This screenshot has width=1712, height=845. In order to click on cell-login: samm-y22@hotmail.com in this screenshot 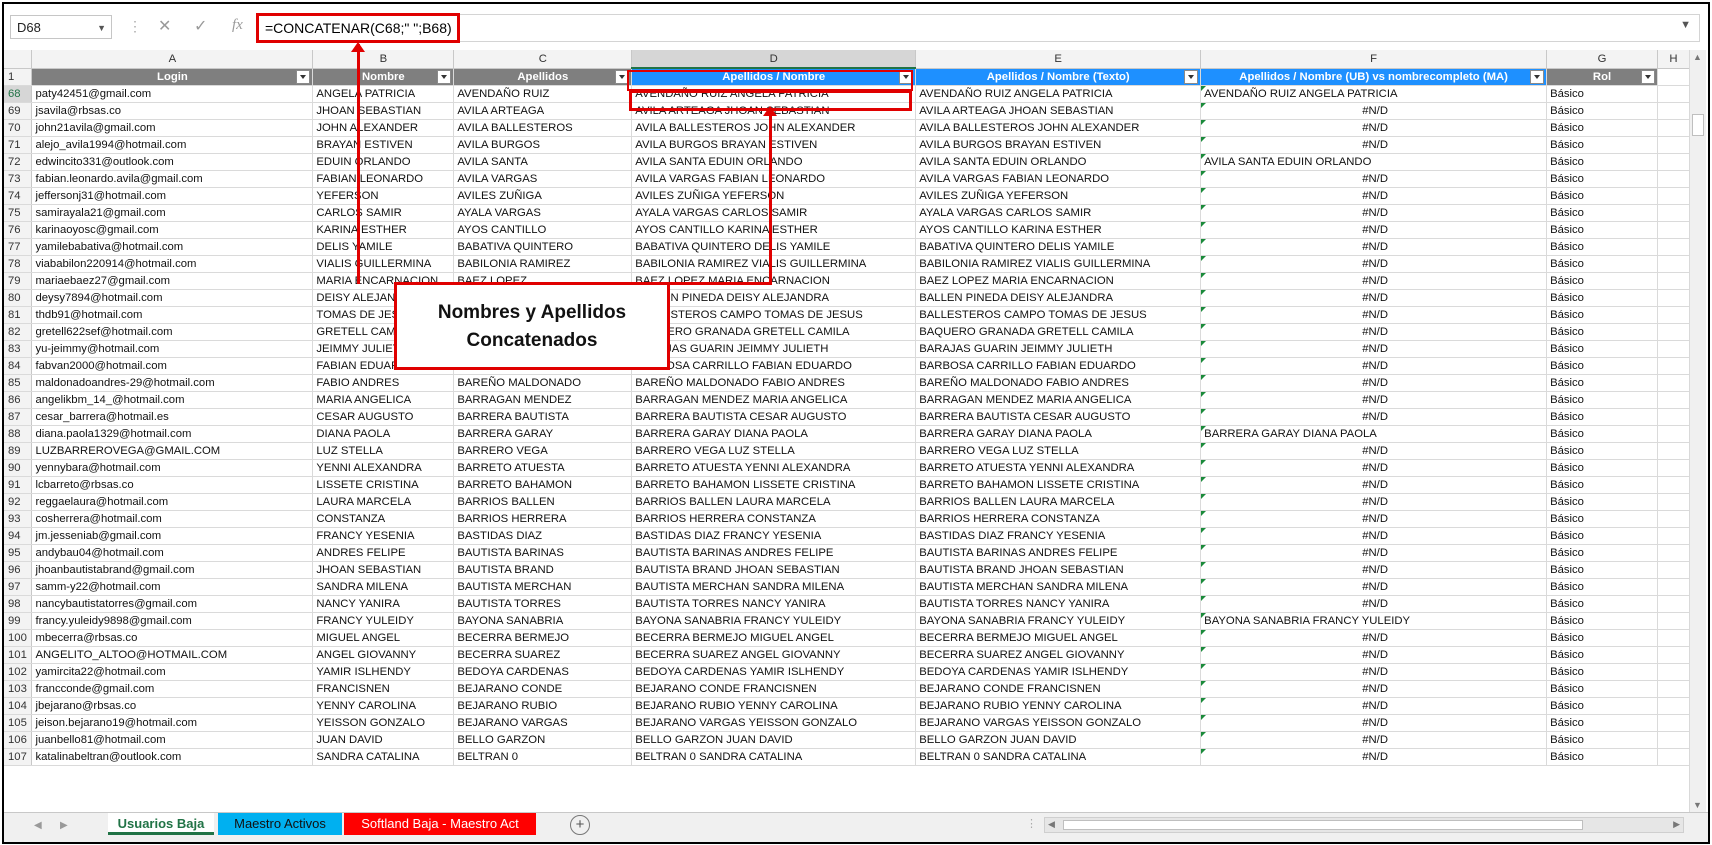, I will do `click(172, 587)`.